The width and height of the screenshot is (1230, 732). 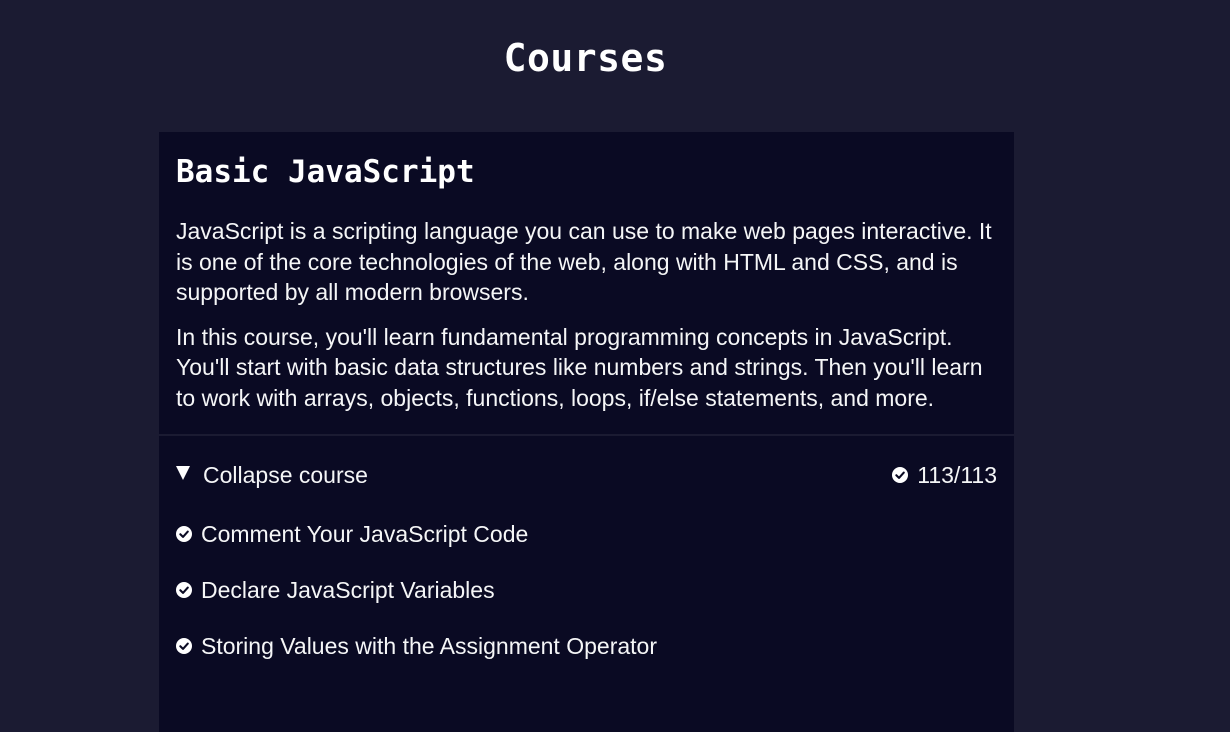 What do you see at coordinates (365, 533) in the screenshot?
I see `lesson-label: Comment Your JavaScript Code` at bounding box center [365, 533].